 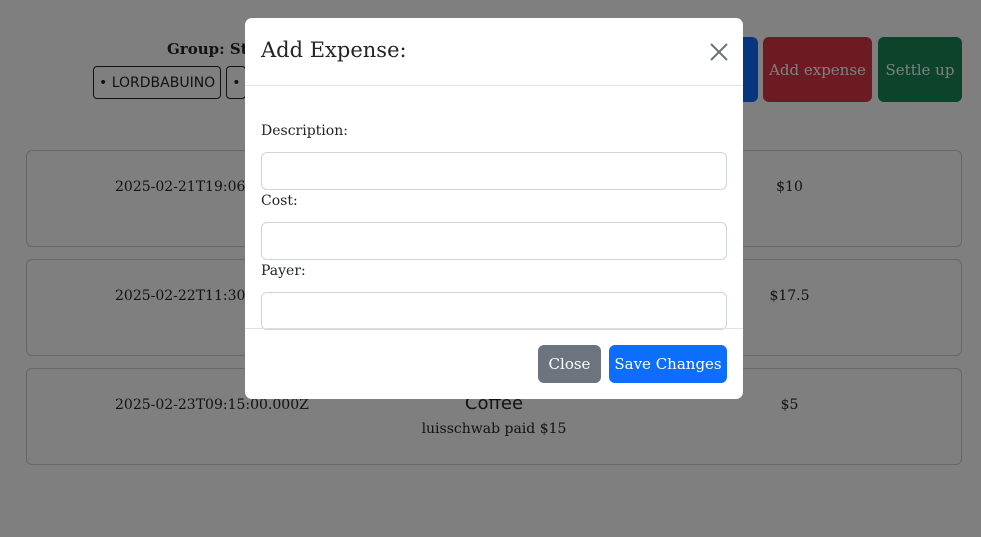 What do you see at coordinates (494, 171) in the screenshot?
I see `description-input` at bounding box center [494, 171].